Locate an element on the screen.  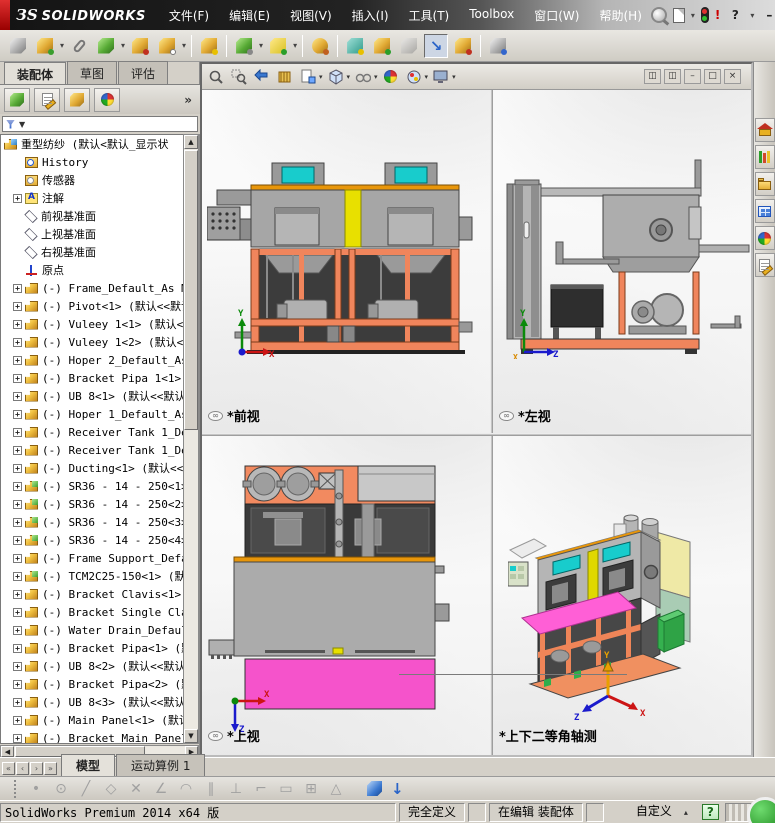
reference-geometry-button is located at coordinates (278, 46).